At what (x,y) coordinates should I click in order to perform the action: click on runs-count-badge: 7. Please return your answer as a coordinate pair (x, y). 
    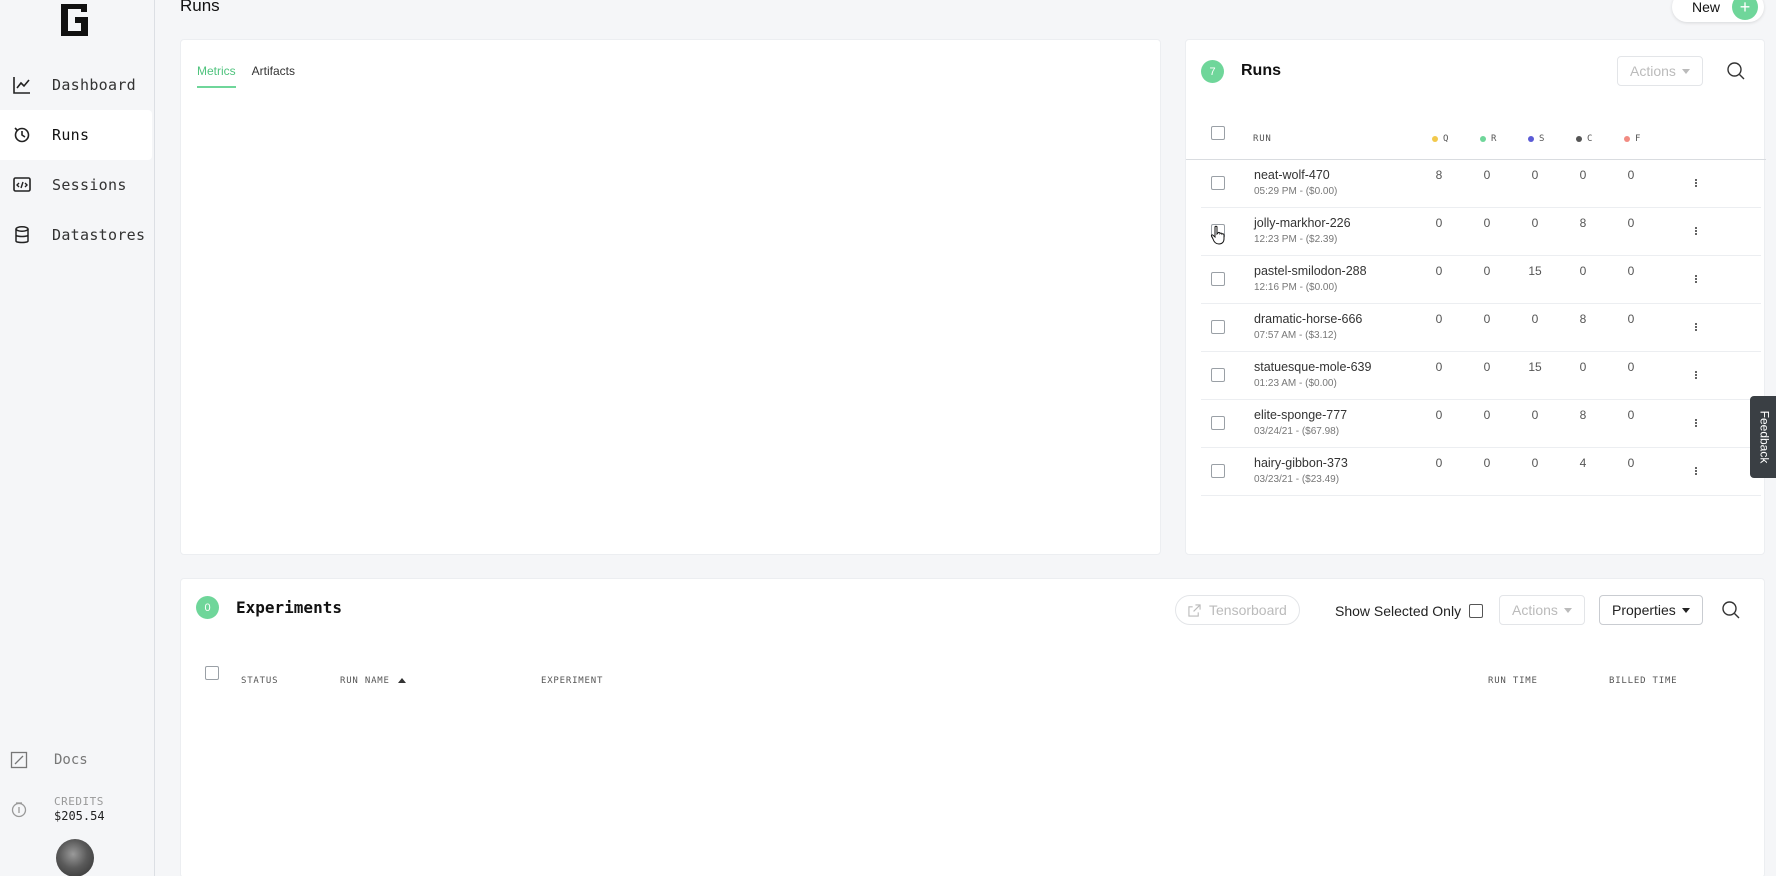
    Looking at the image, I should click on (1212, 71).